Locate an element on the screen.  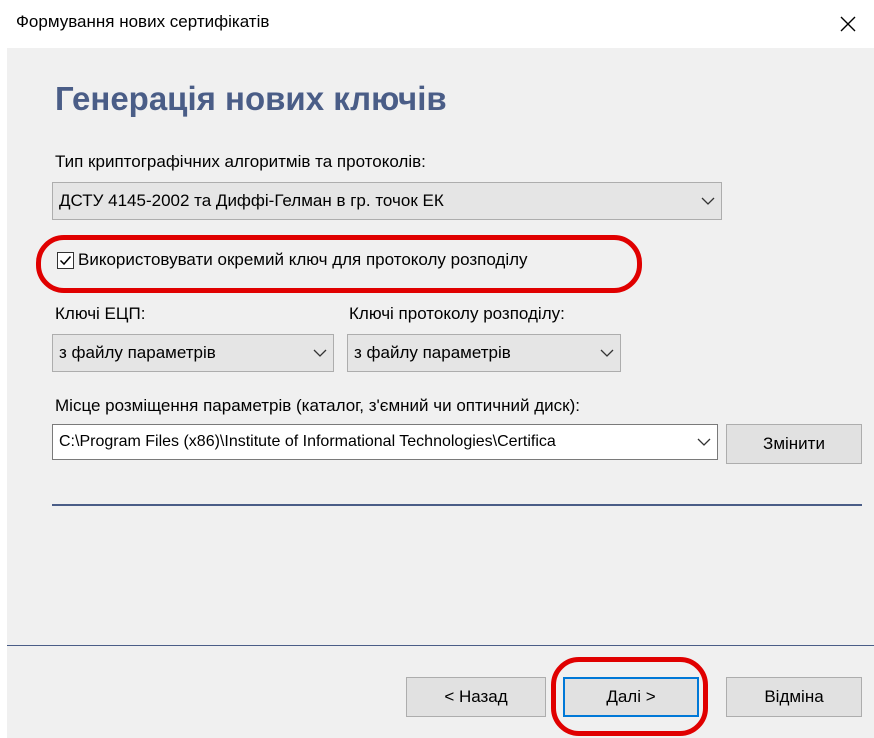
keys-eds-select: з файлу параметрів is located at coordinates (193, 353).